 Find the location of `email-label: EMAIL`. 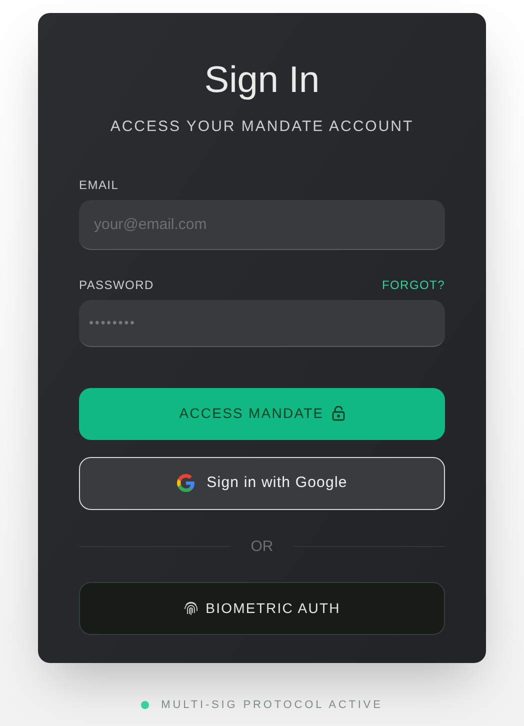

email-label: EMAIL is located at coordinates (99, 185).